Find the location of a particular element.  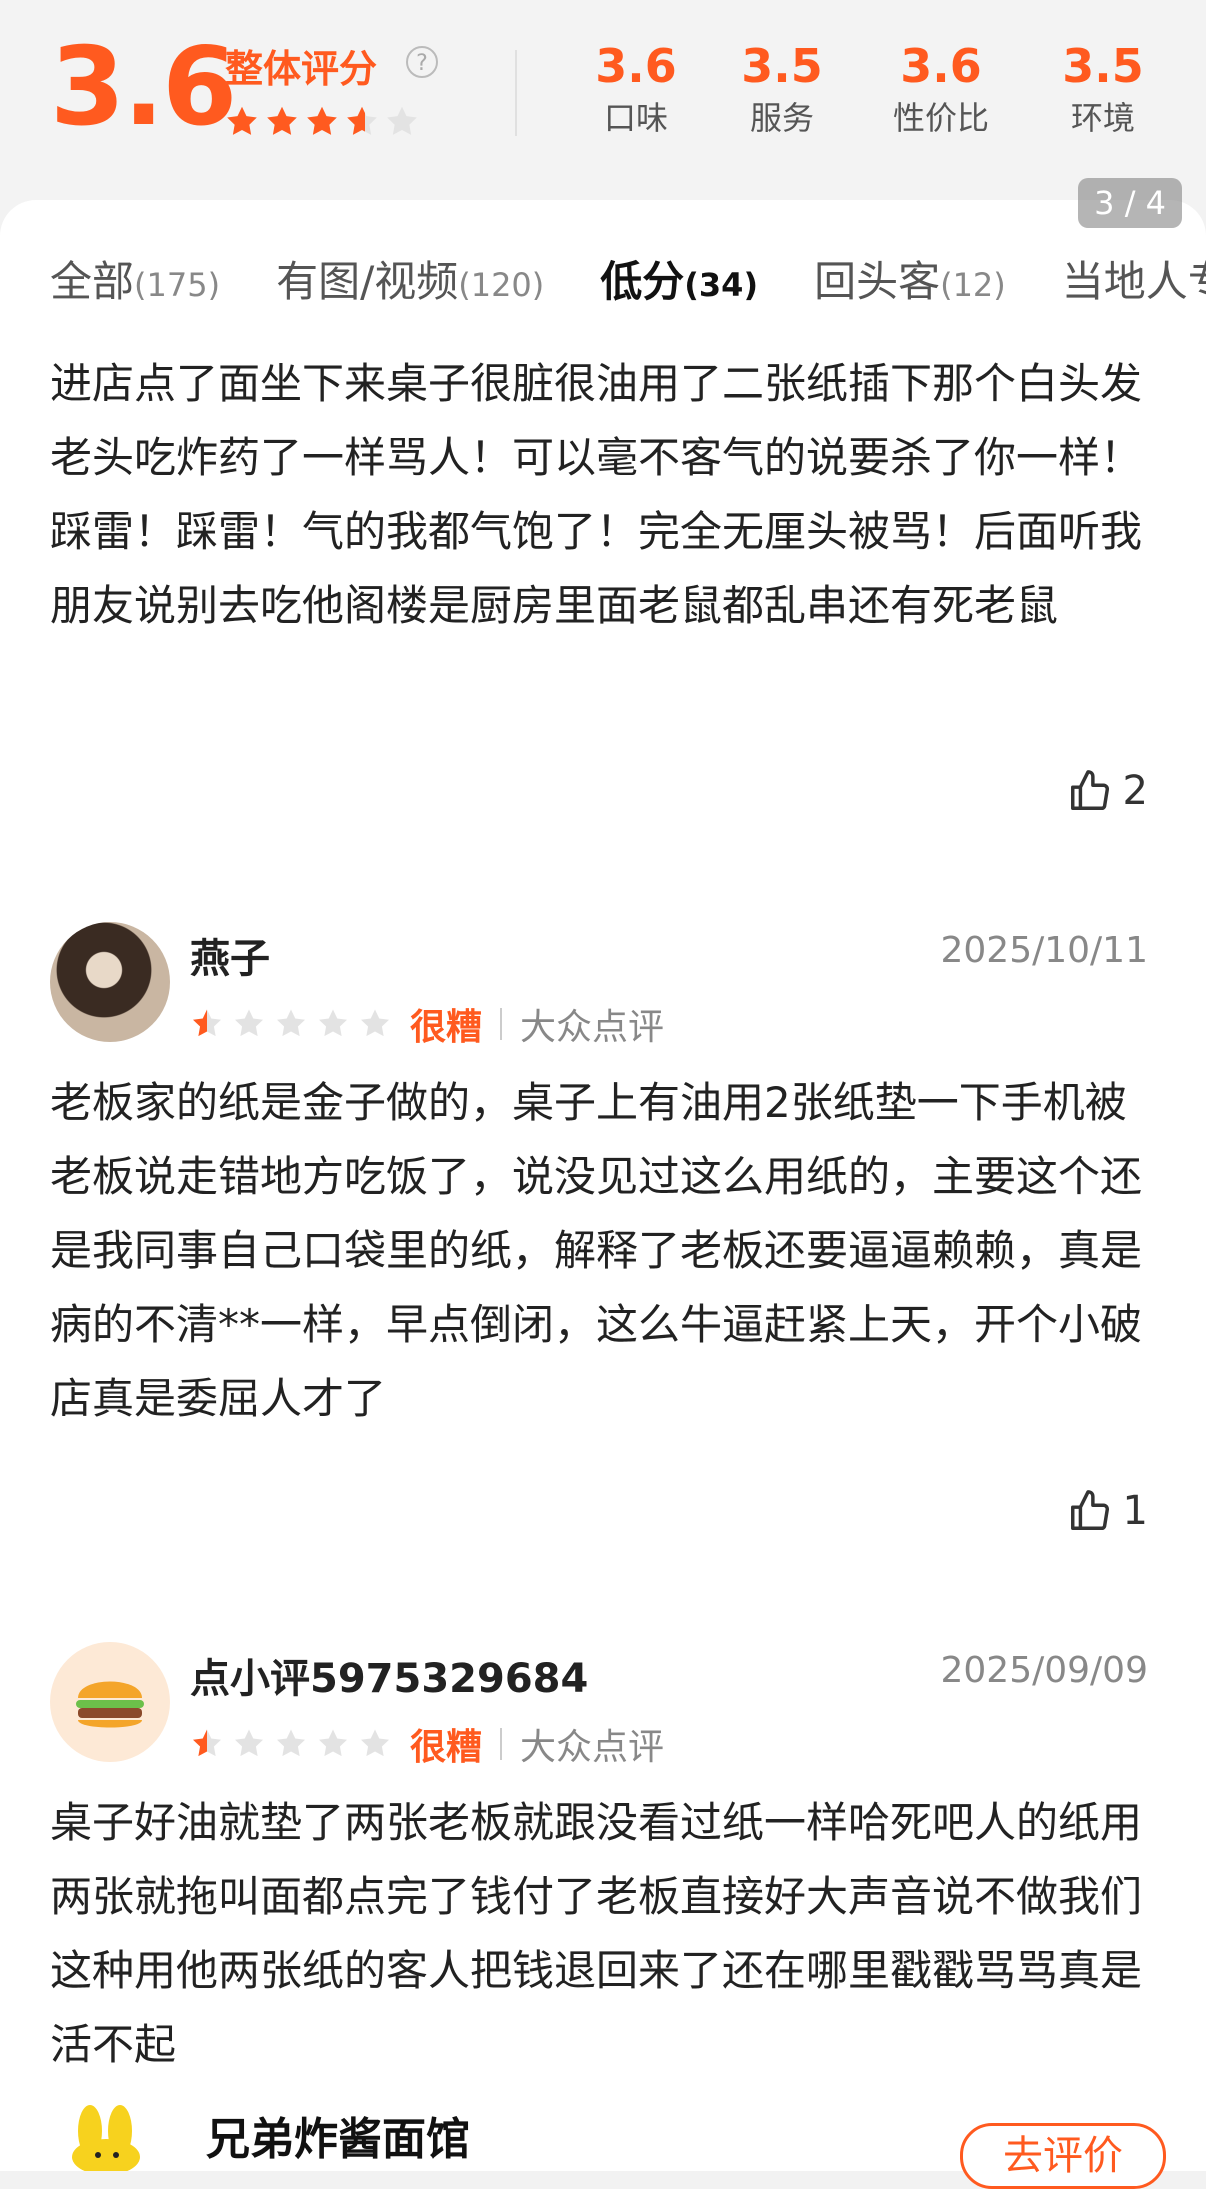

write-review-button: 去评价 is located at coordinates (1063, 2156).